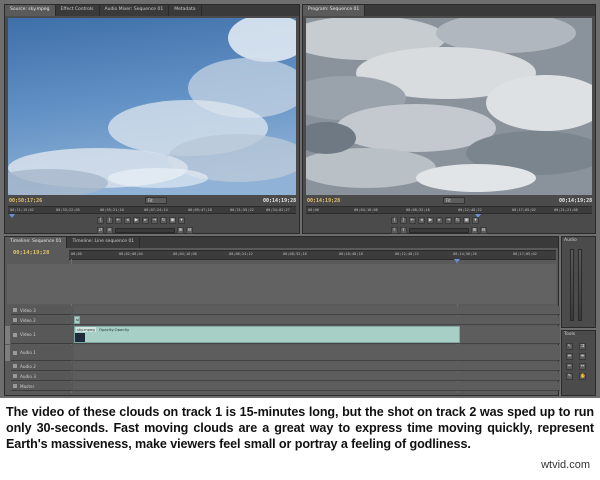 This screenshot has width=600, height=480. I want to click on rolling-edit-tool-icon: ⇼, so click(582, 356).